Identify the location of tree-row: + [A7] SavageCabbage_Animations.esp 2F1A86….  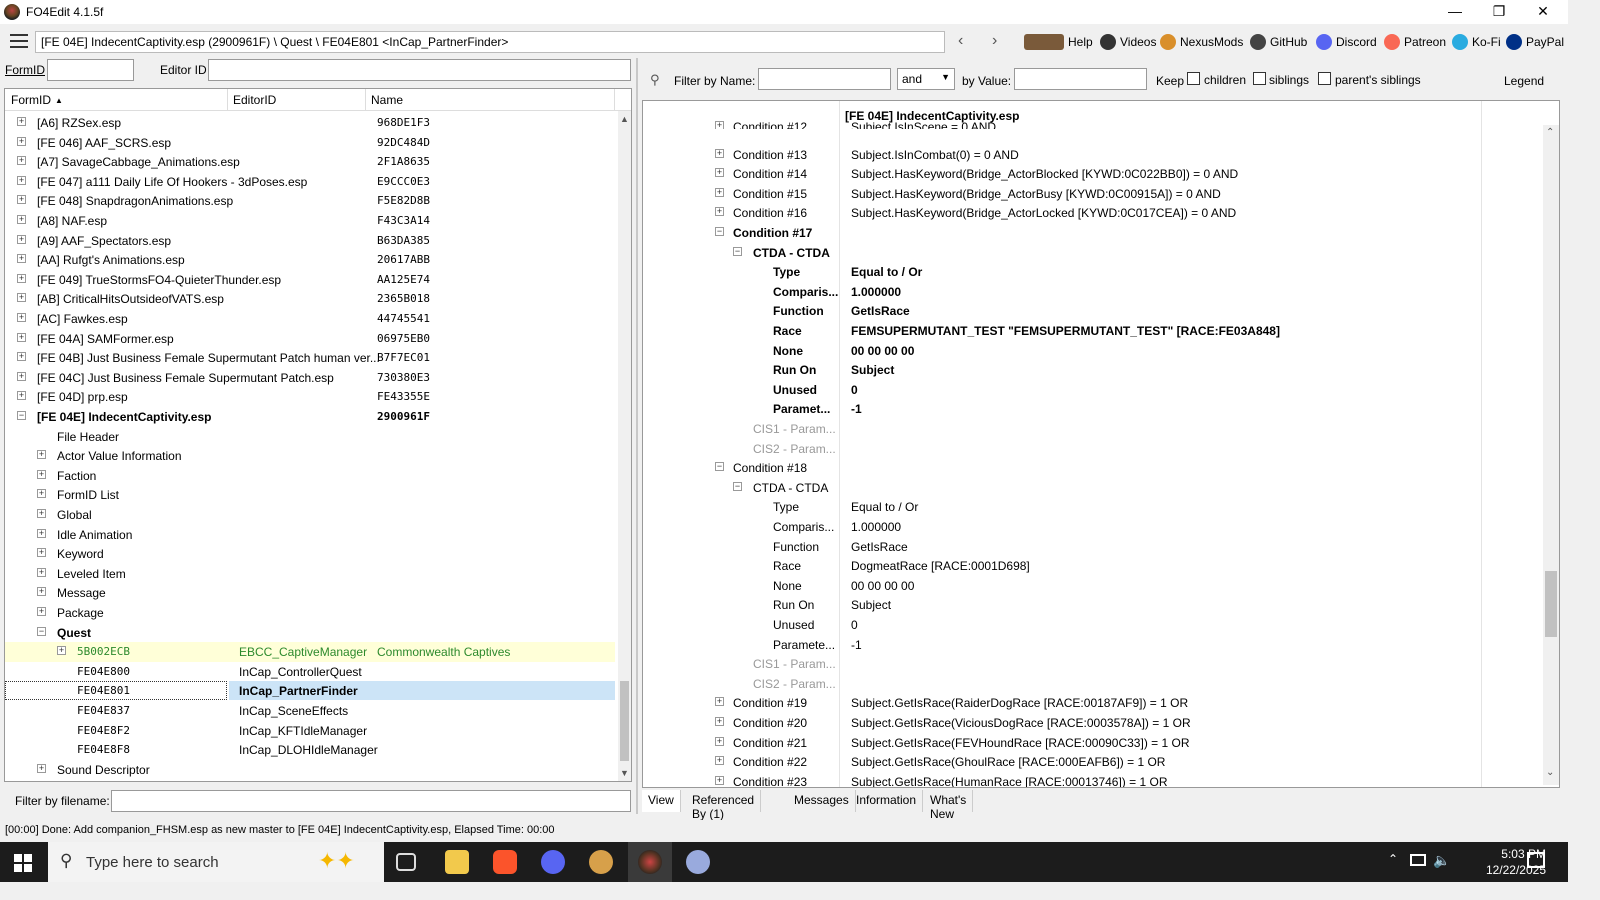
(310, 162).